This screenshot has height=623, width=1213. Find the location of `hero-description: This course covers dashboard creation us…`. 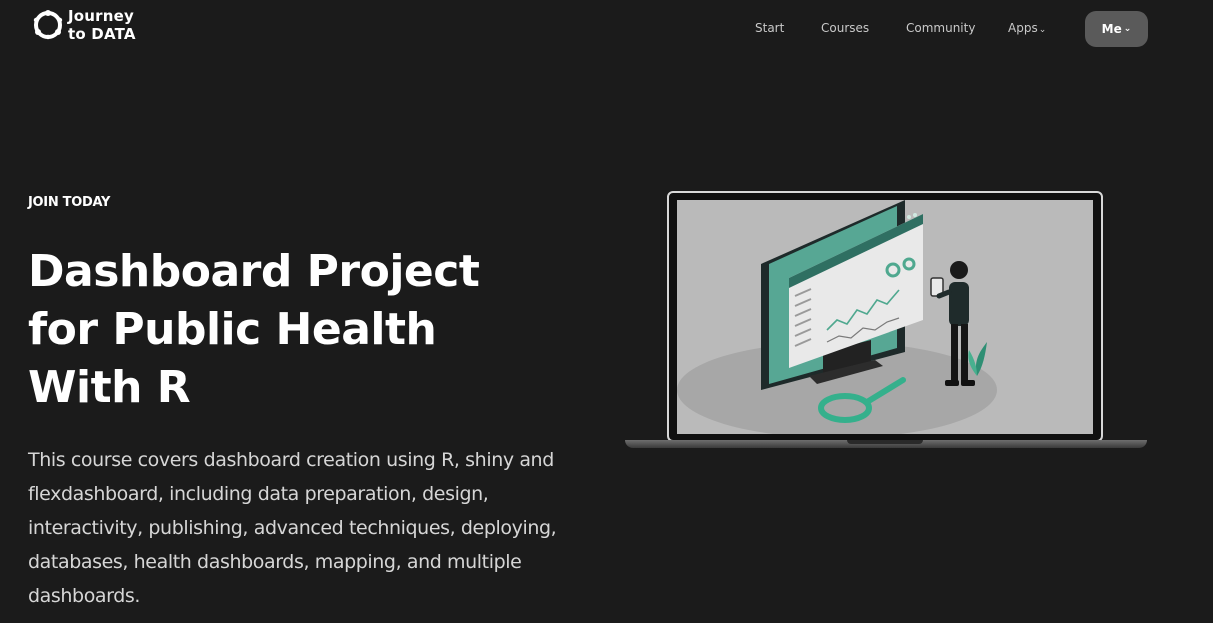

hero-description: This course covers dashboard creation us… is located at coordinates (292, 528).